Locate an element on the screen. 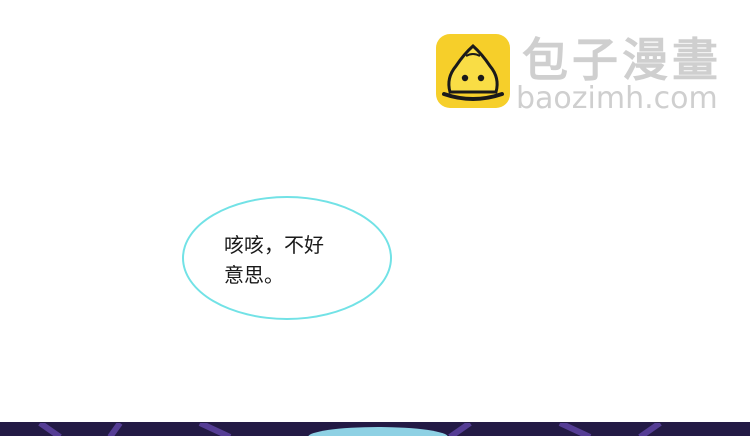 Image resolution: width=750 pixels, height=436 pixels. speech-line-2: 意思。 is located at coordinates (254, 275).